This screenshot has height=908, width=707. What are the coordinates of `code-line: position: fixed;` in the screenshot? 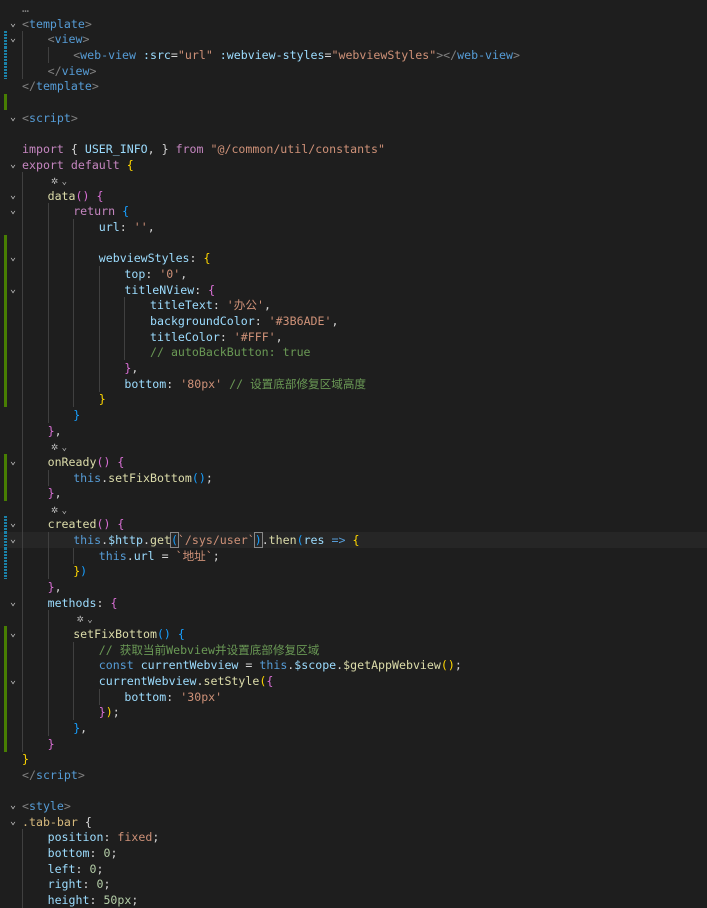 It's located at (353, 837).